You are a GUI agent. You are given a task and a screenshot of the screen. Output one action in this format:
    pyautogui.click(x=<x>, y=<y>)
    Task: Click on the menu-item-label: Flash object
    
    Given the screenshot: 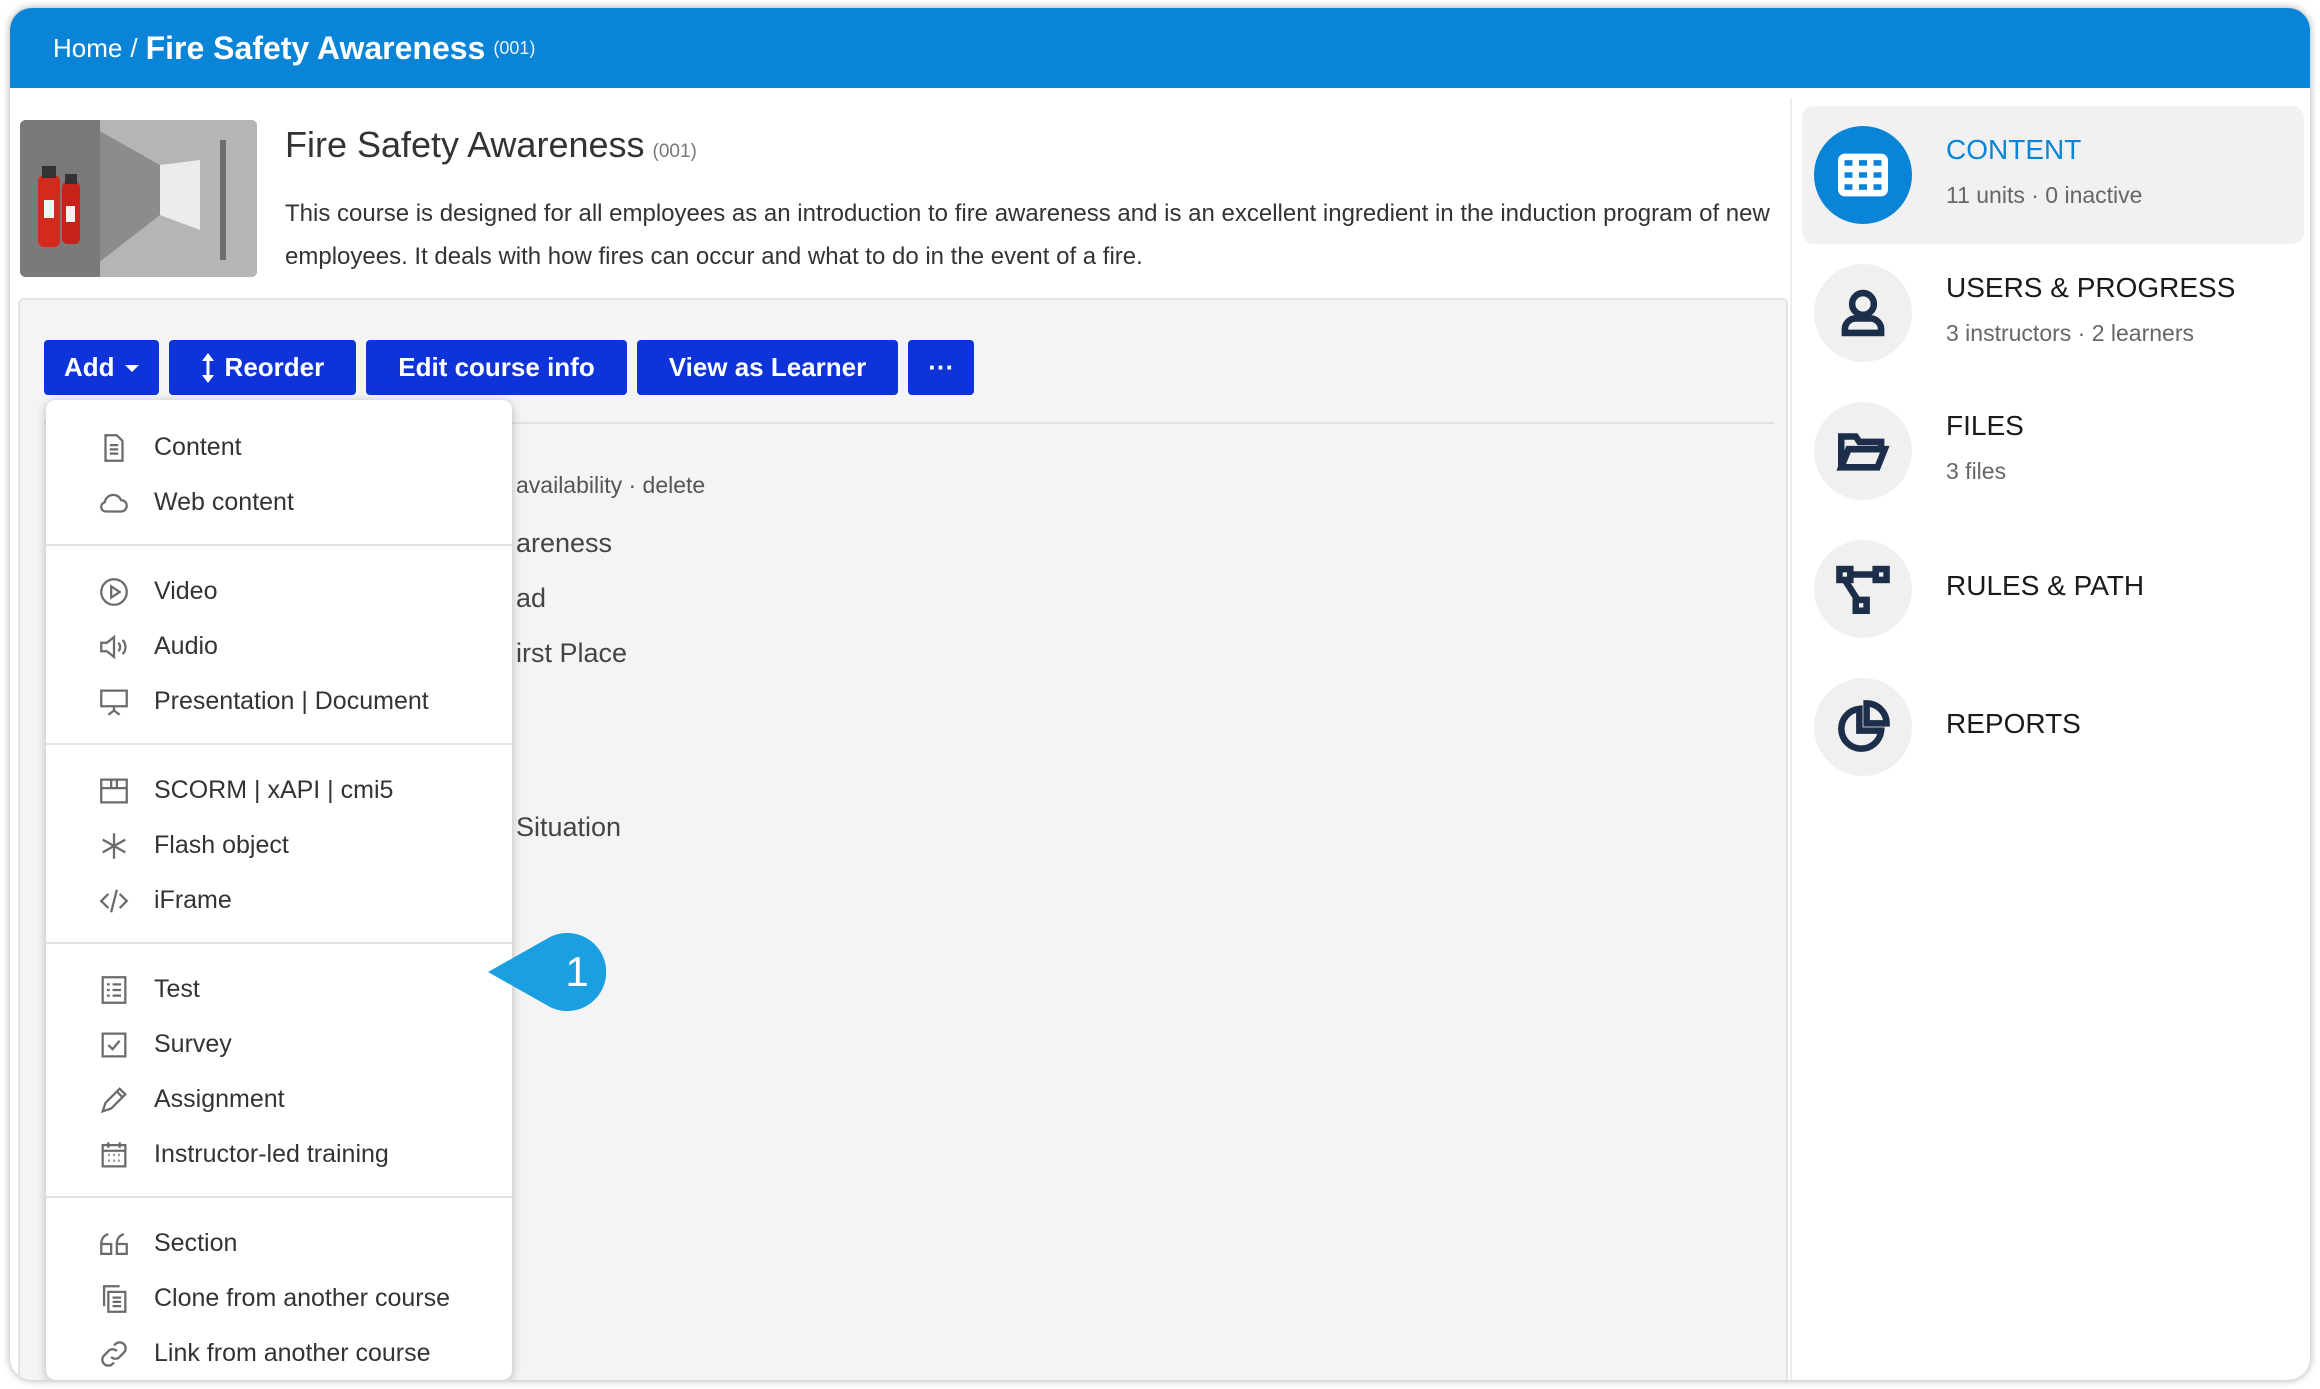 What is the action you would take?
    pyautogui.click(x=221, y=845)
    